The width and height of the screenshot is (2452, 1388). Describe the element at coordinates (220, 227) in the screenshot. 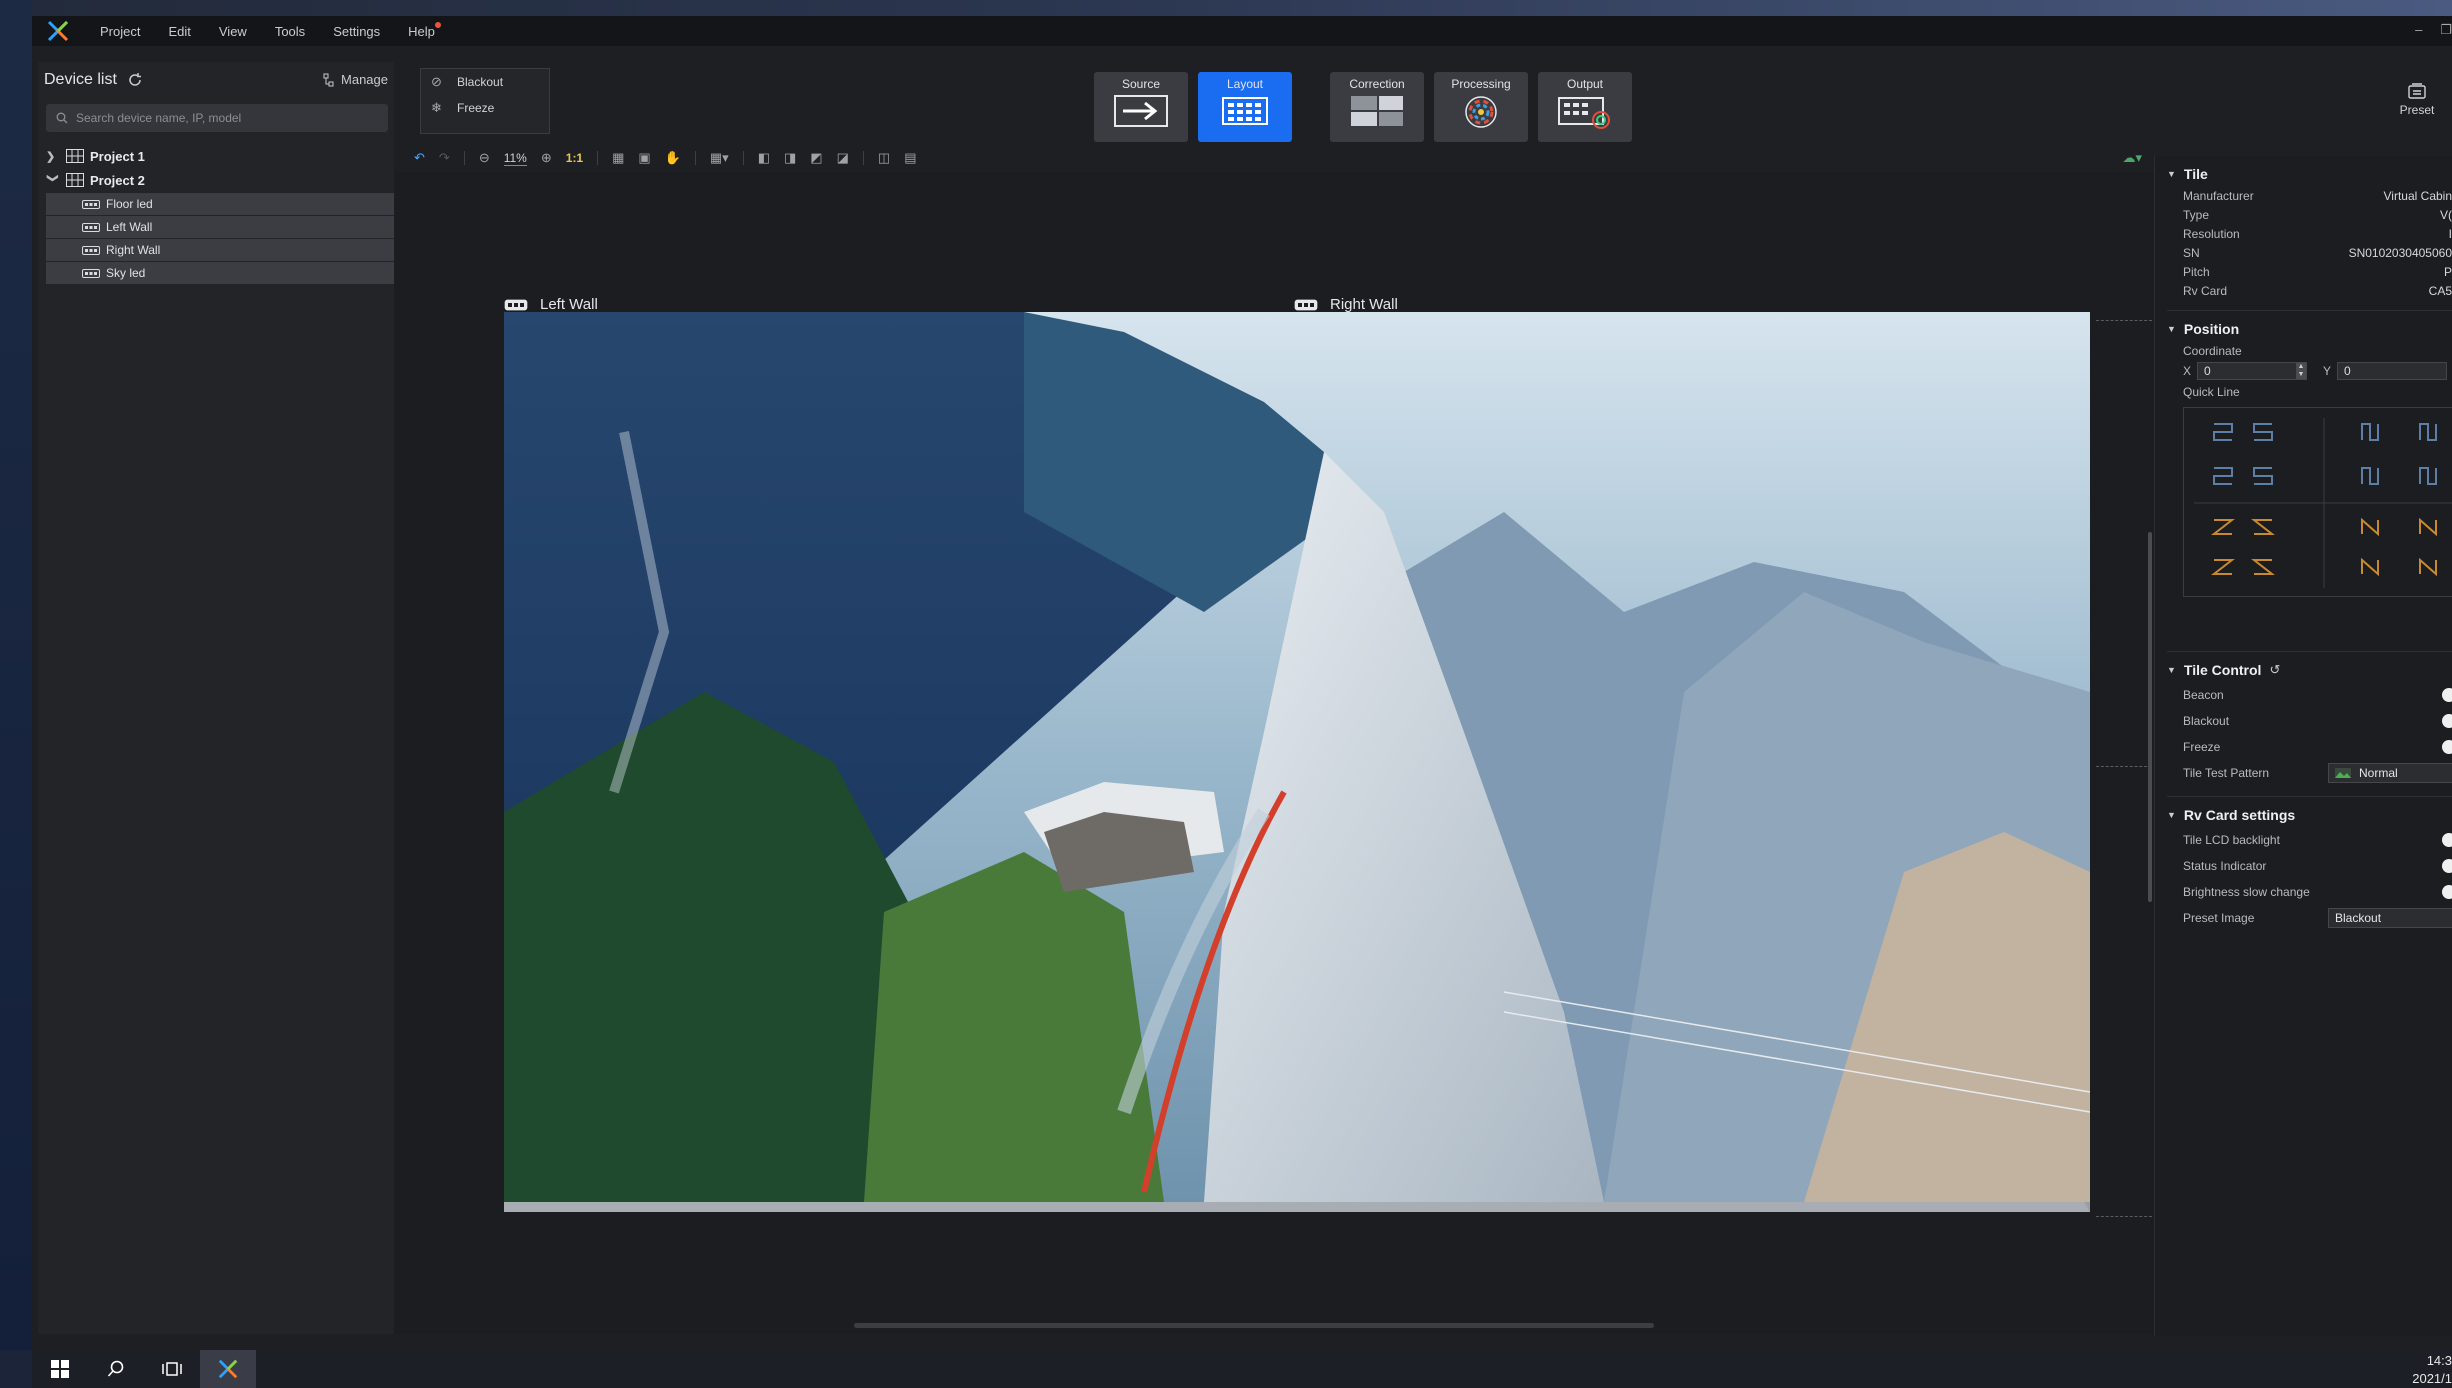

I see `device-left-wall: Left Wall` at that location.